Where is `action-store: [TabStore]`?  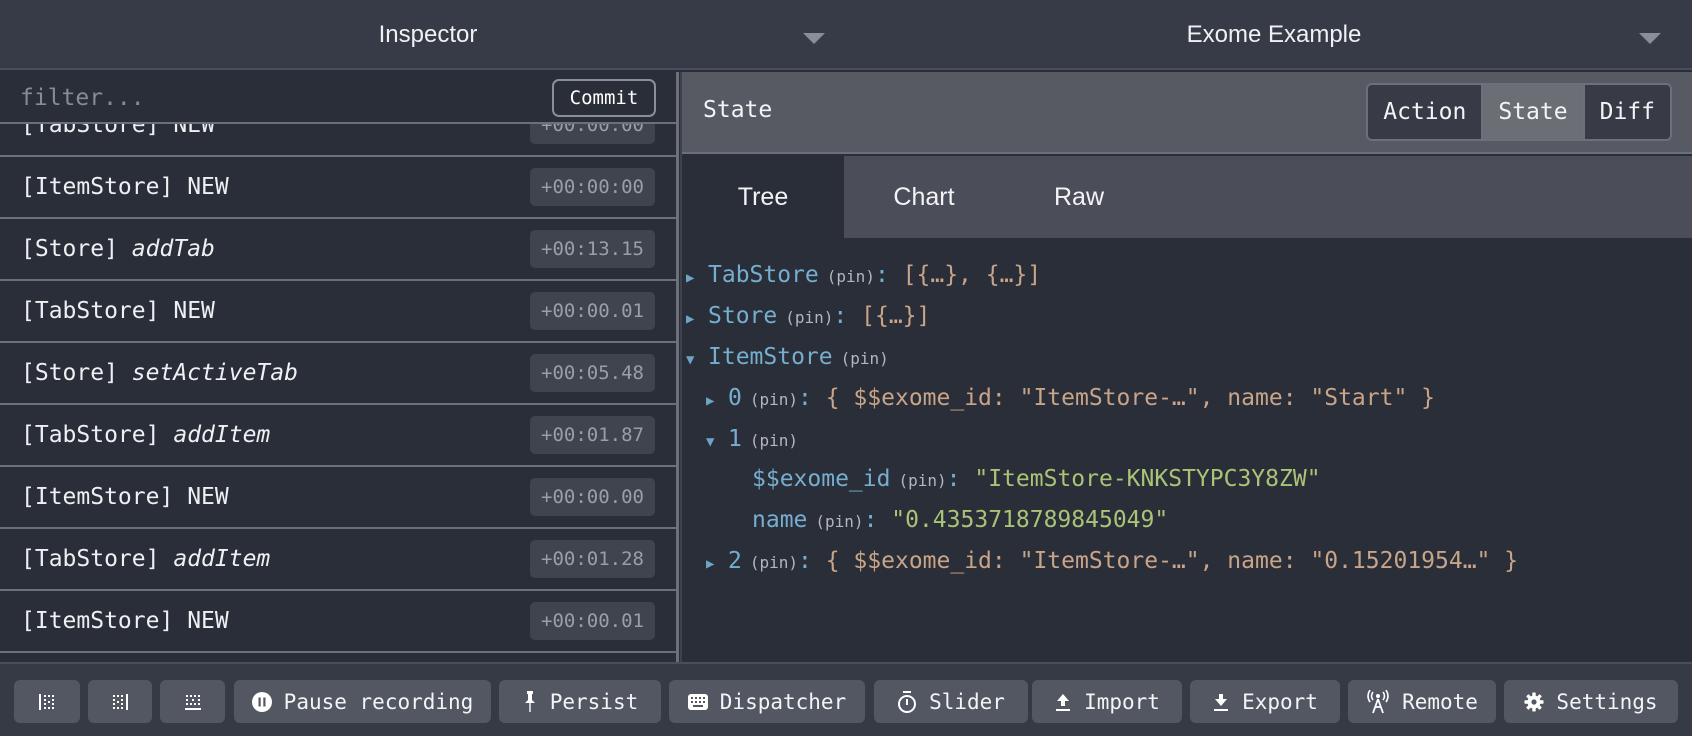 action-store: [TabStore] is located at coordinates (90, 311).